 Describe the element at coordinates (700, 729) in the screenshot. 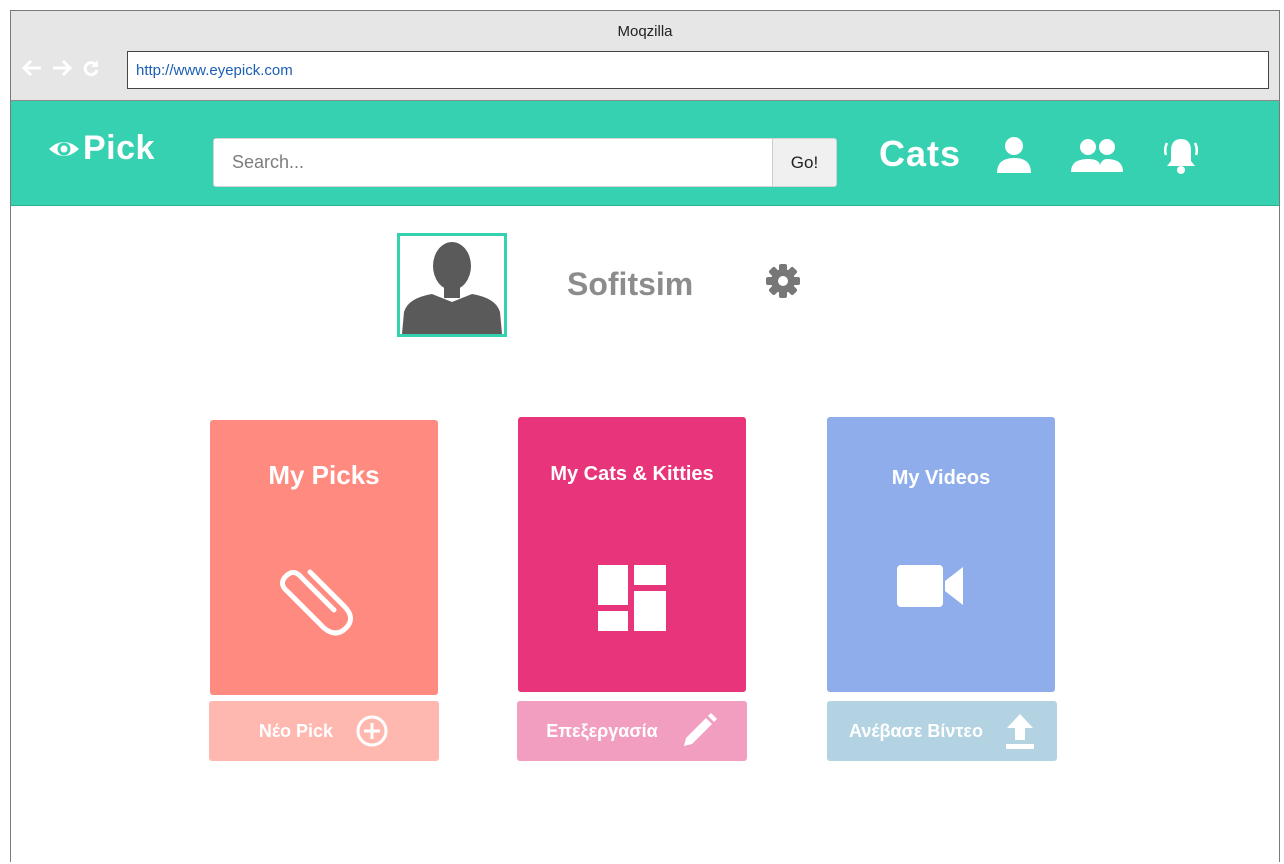

I see `pencil-icon` at that location.